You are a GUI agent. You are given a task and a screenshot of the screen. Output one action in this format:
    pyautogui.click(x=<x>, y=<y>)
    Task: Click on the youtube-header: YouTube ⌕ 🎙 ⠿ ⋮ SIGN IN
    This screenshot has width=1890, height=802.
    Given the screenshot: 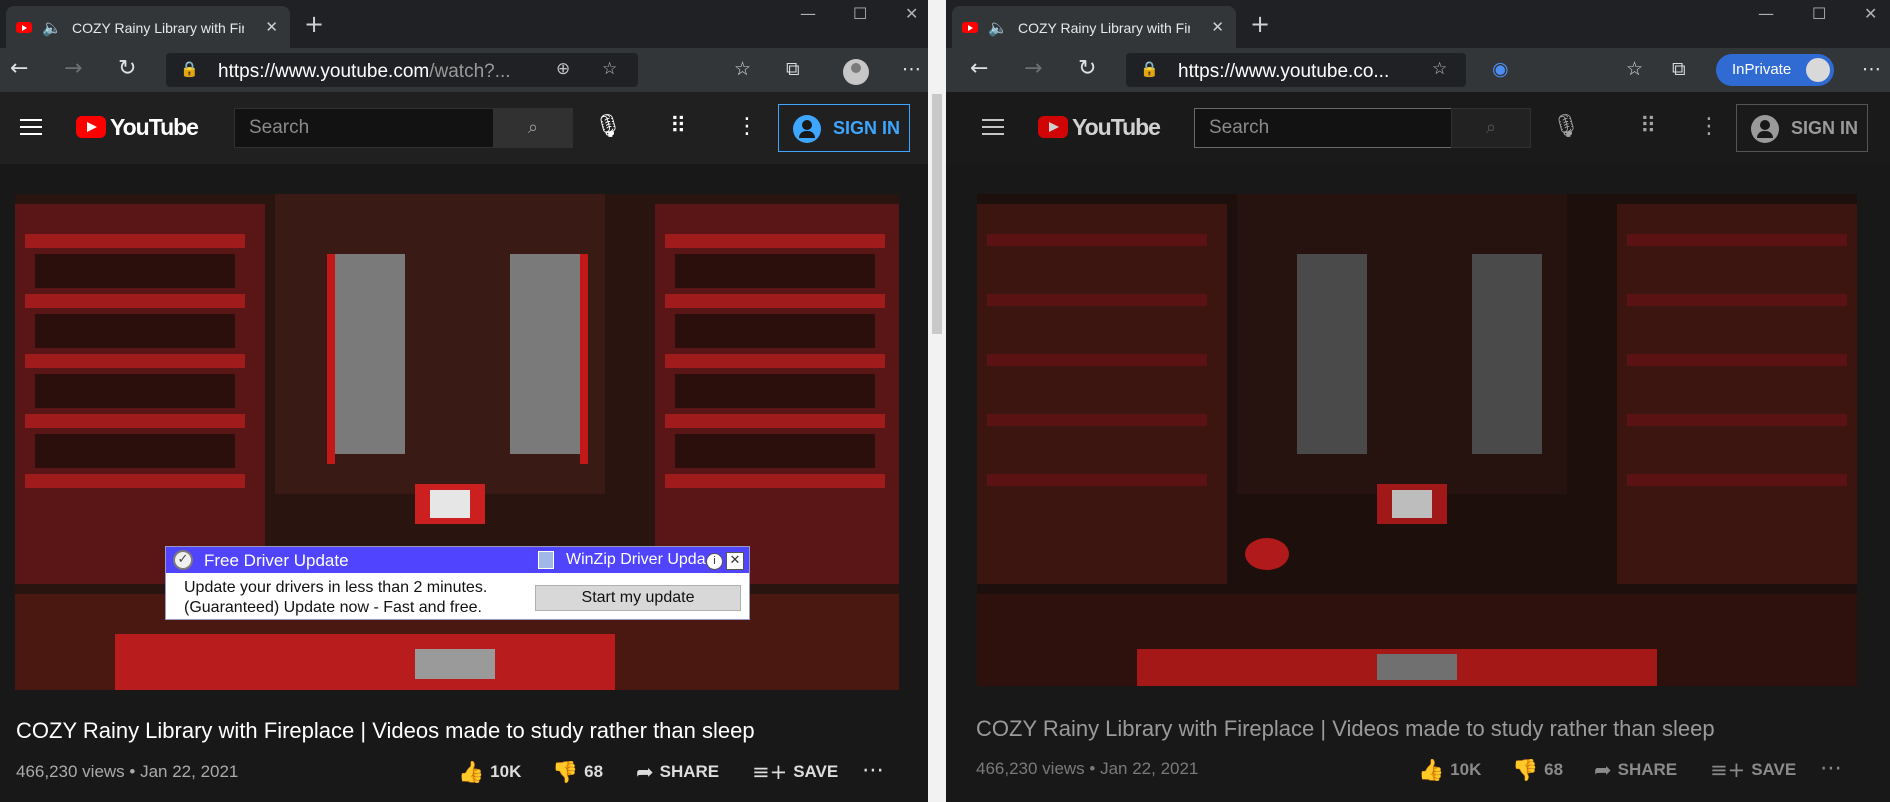 What is the action you would take?
    pyautogui.click(x=1418, y=128)
    